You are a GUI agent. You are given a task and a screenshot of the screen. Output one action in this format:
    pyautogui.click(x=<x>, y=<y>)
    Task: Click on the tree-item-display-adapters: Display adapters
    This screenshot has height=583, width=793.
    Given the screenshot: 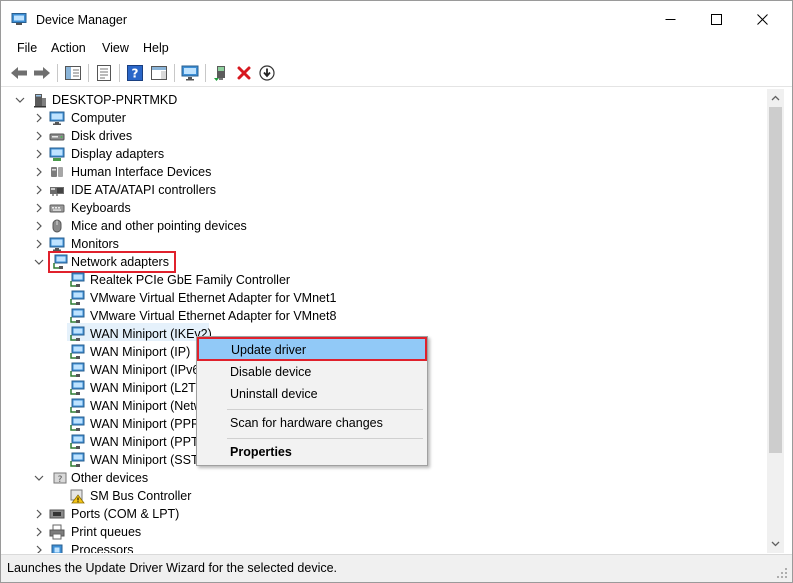 What is the action you would take?
    pyautogui.click(x=381, y=154)
    